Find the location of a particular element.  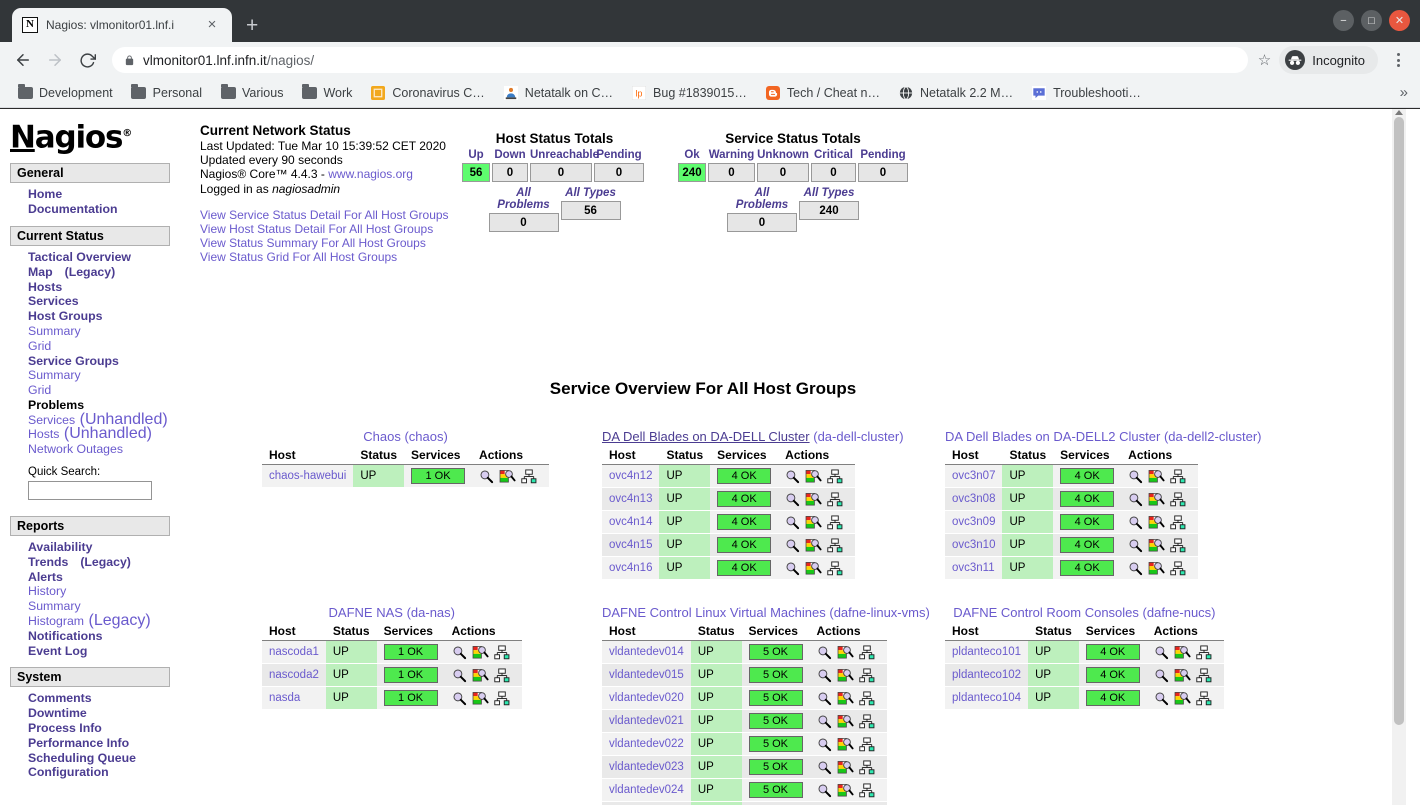

sidebar-item-host-groups: Host Groups is located at coordinates (107, 316).